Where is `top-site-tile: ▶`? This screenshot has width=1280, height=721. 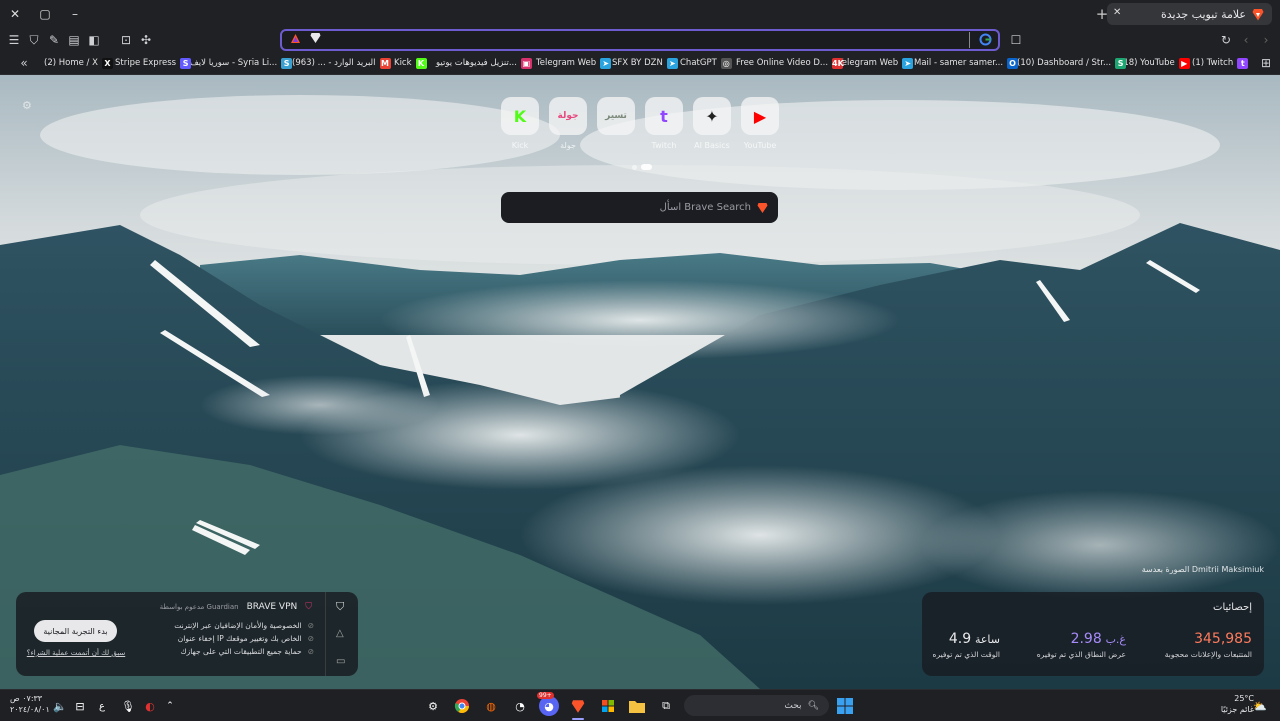 top-site-tile: ▶ is located at coordinates (760, 116).